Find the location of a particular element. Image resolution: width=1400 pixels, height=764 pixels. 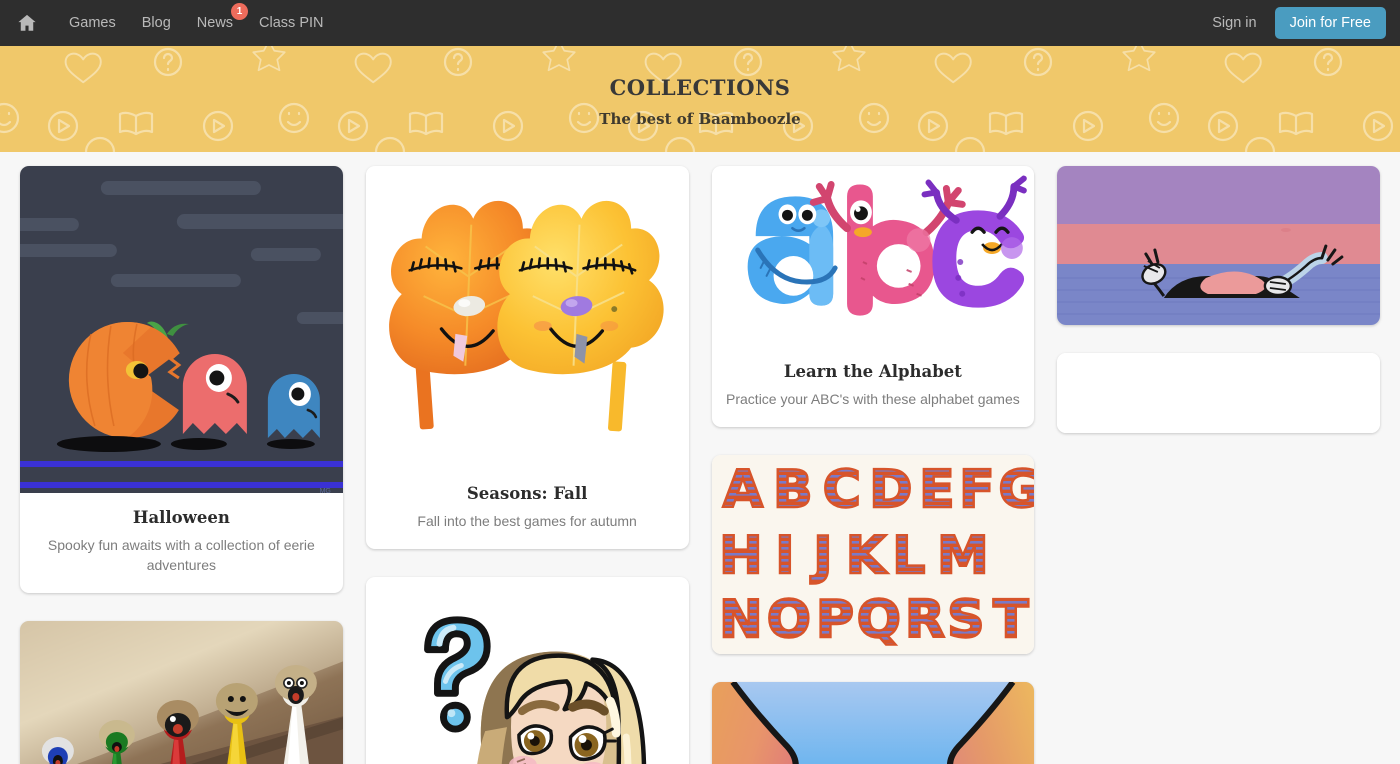

card-desc-seasons-fall: Fall into the best games for autumn is located at coordinates (527, 520).